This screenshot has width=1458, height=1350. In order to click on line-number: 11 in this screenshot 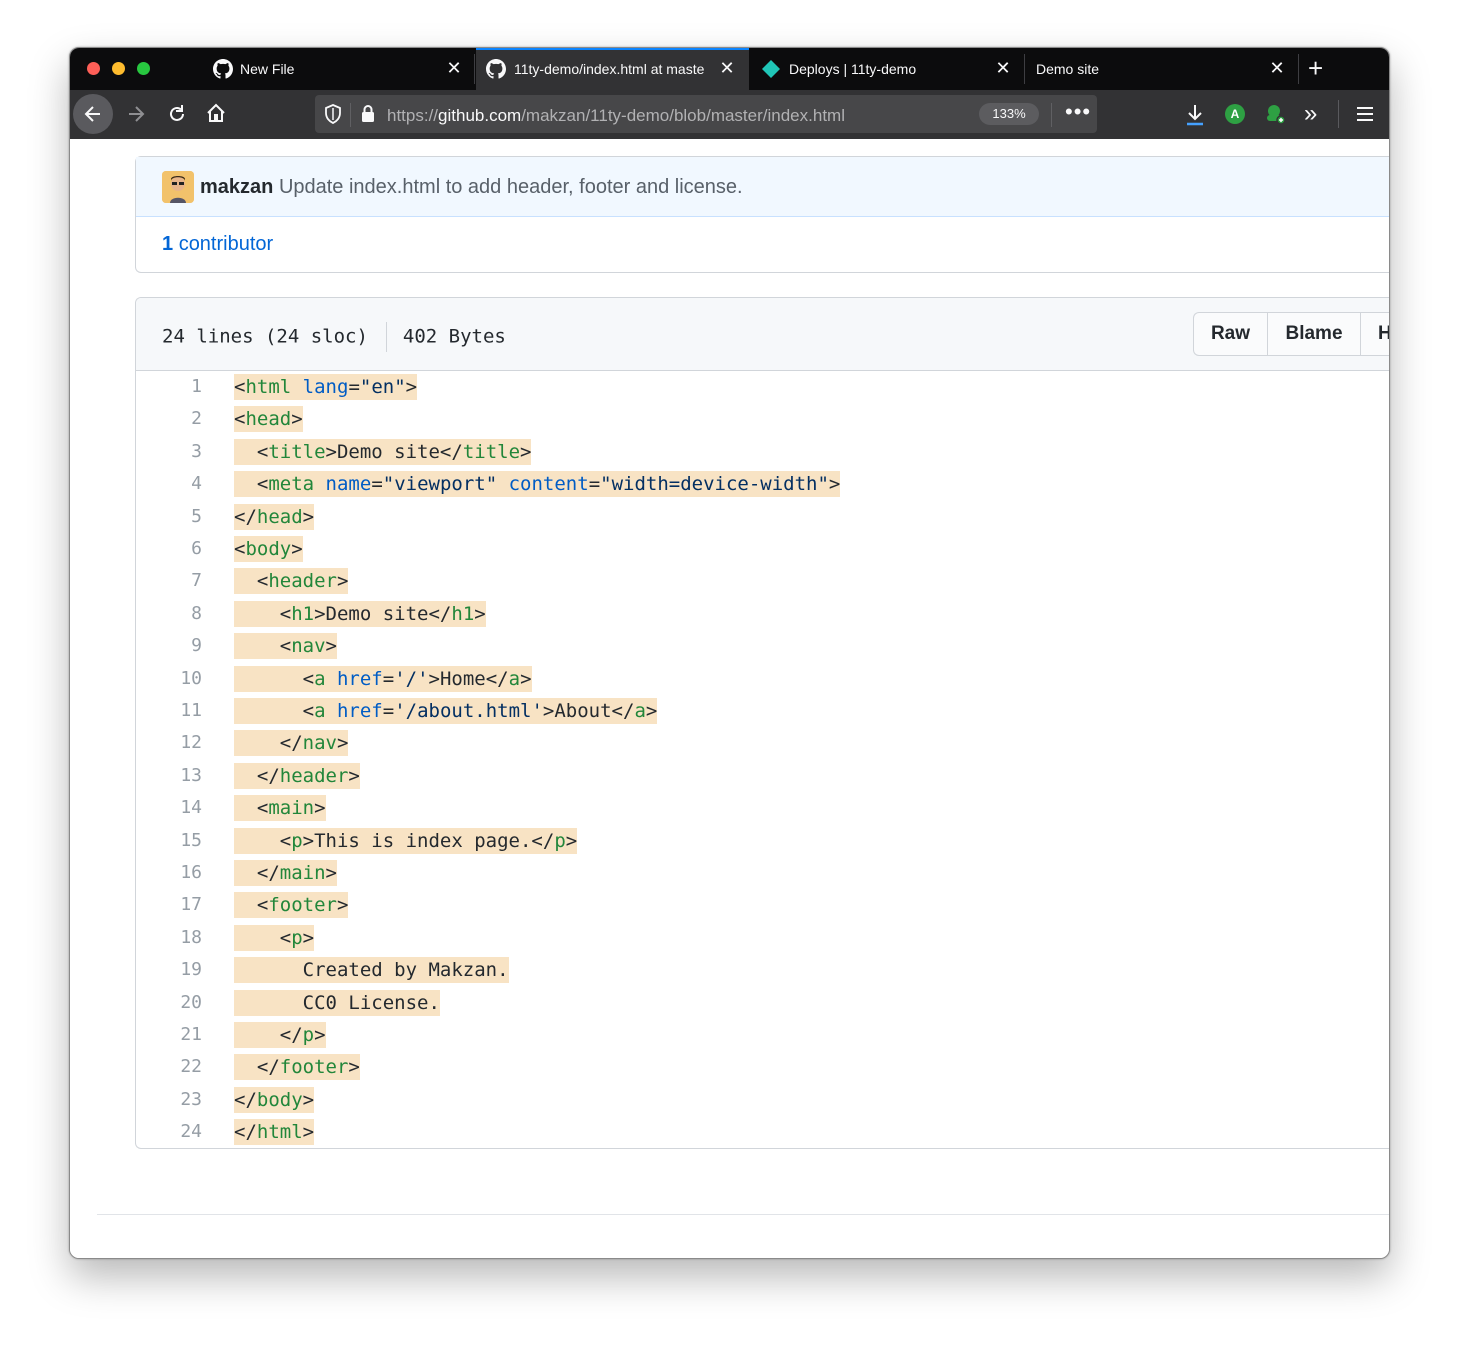, I will do `click(169, 711)`.